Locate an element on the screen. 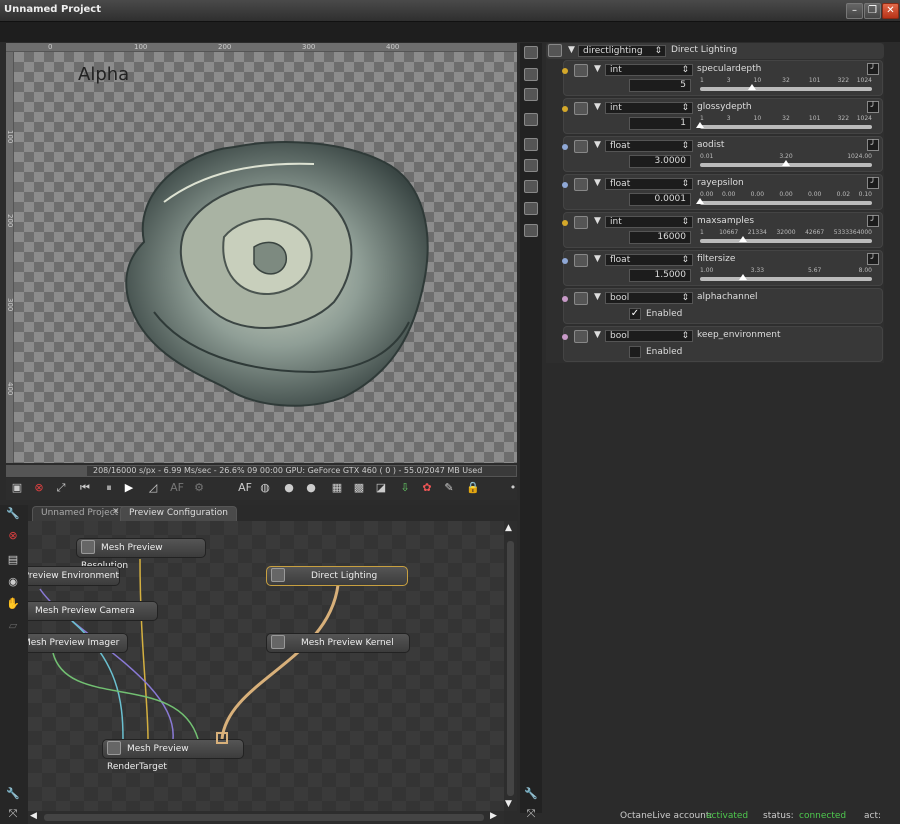 The width and height of the screenshot is (900, 824). node-mesh-preview-environment: Mesh Preview Environment is located at coordinates (74, 576).